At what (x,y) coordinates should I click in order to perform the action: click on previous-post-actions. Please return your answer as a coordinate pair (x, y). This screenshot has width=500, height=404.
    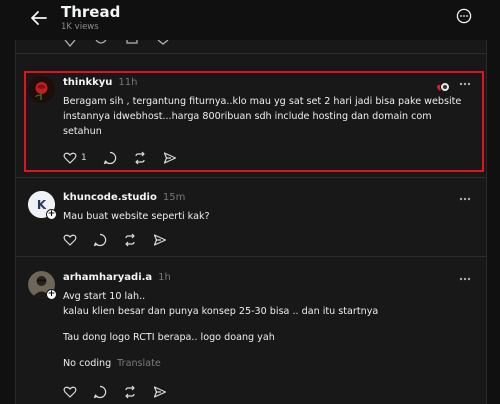
    Looking at the image, I should click on (116, 44).